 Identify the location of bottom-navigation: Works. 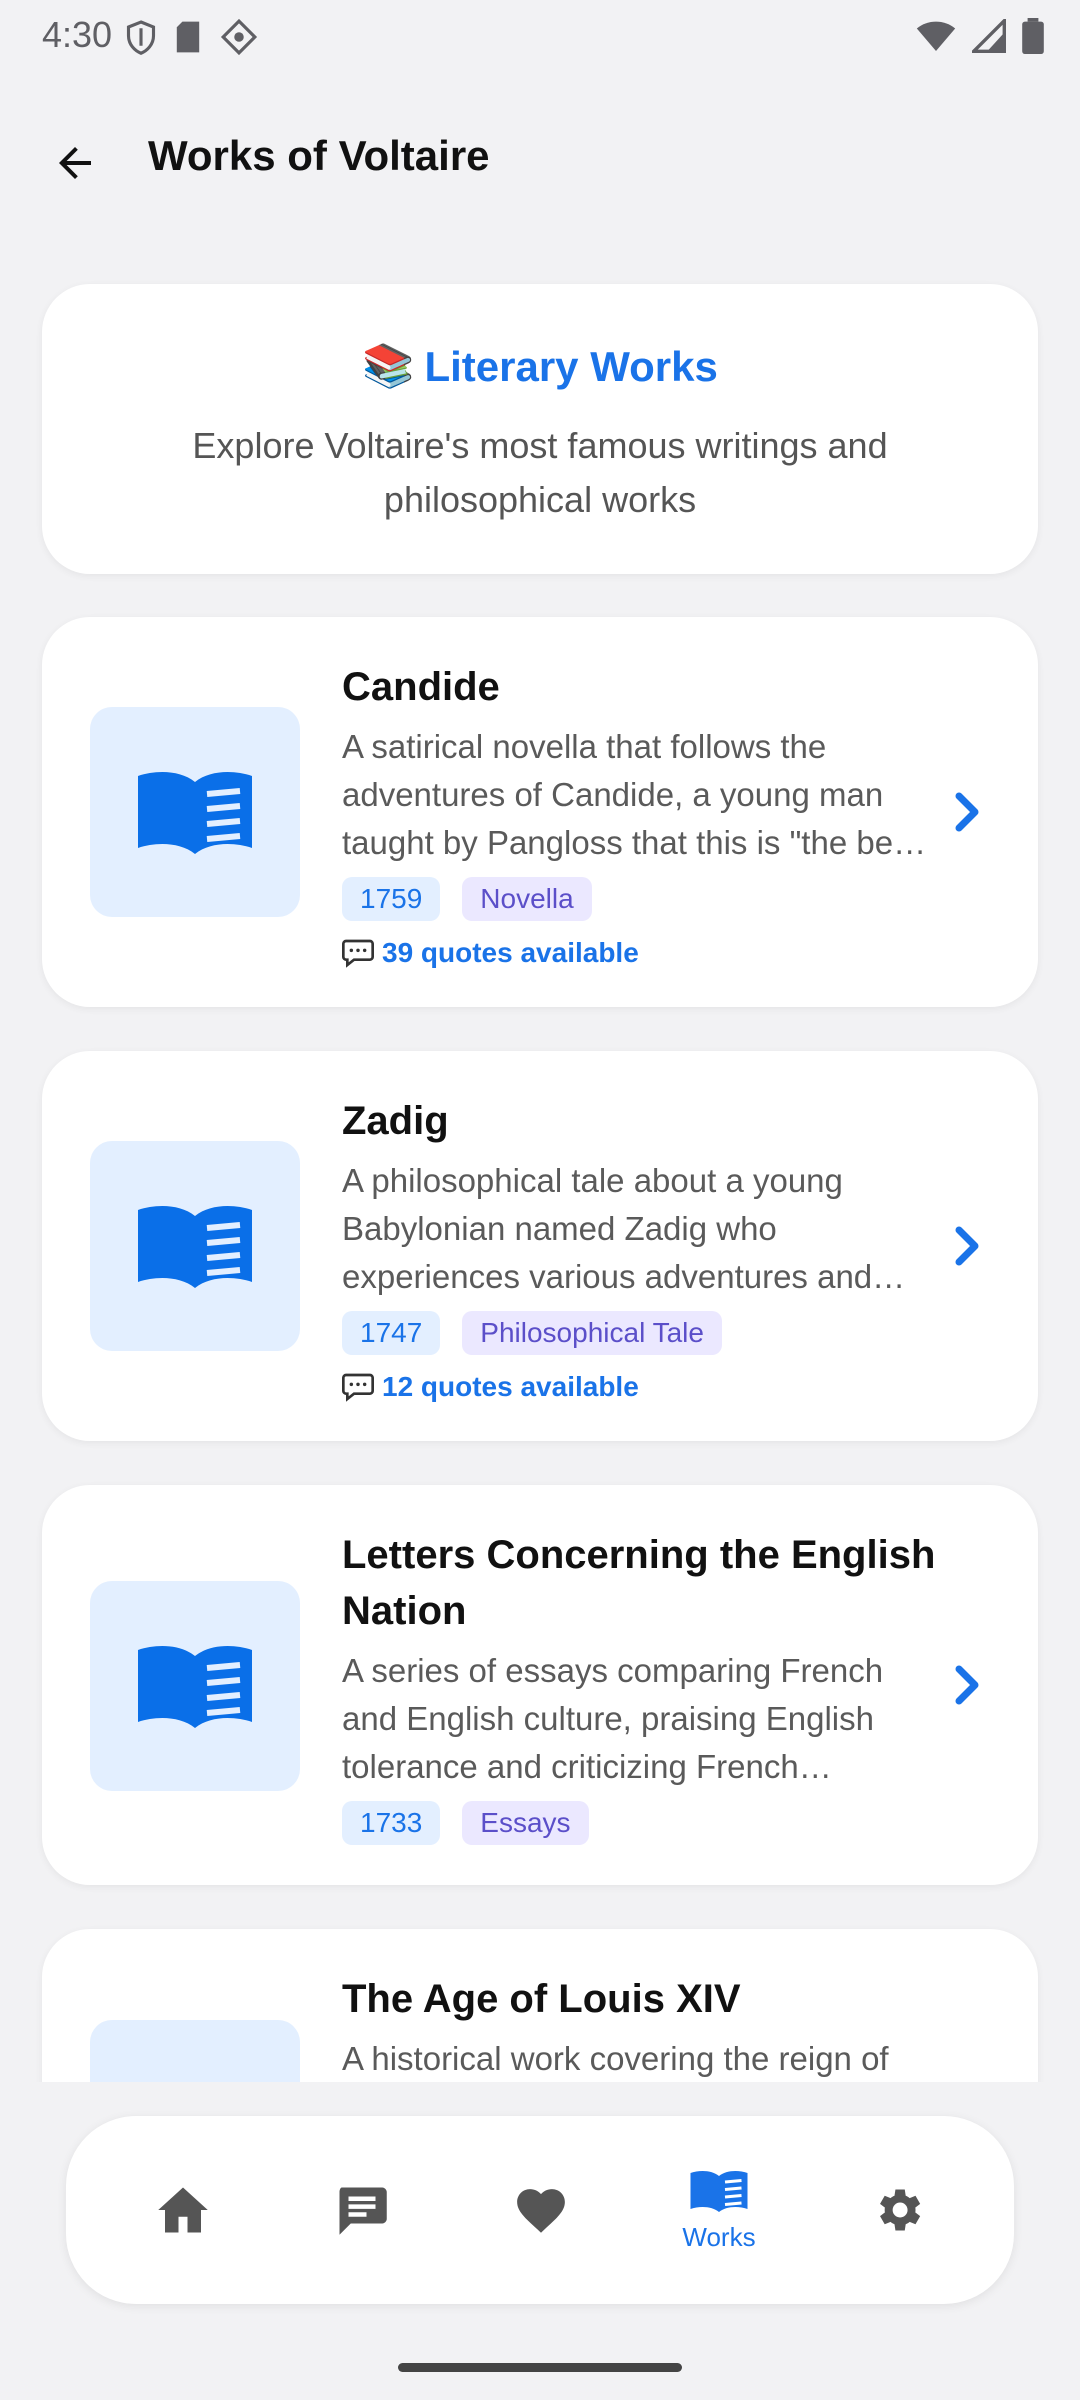
(540, 2210).